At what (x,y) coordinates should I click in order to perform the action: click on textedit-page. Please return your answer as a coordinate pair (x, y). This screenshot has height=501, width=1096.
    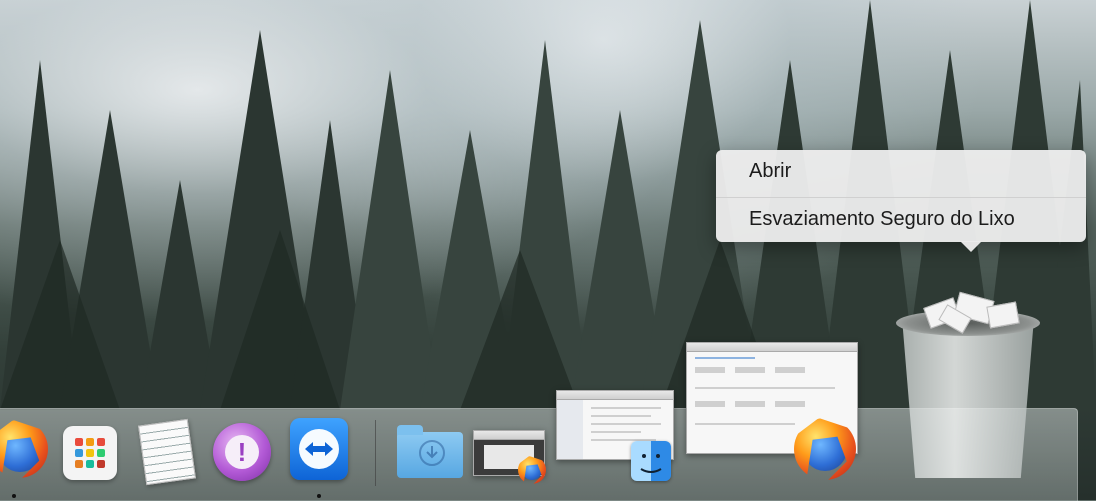
    Looking at the image, I should click on (167, 452).